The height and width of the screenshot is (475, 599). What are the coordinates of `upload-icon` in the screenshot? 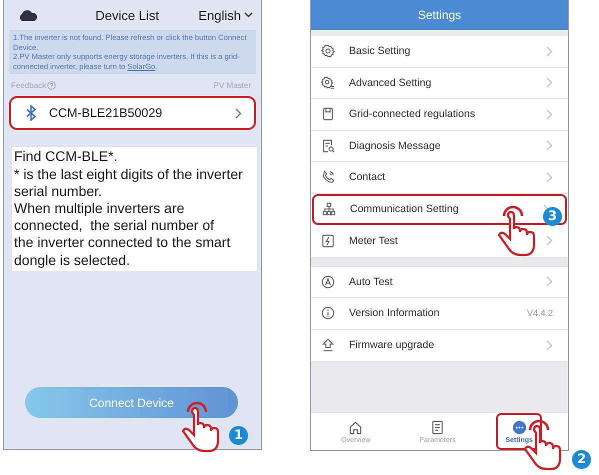 It's located at (328, 345).